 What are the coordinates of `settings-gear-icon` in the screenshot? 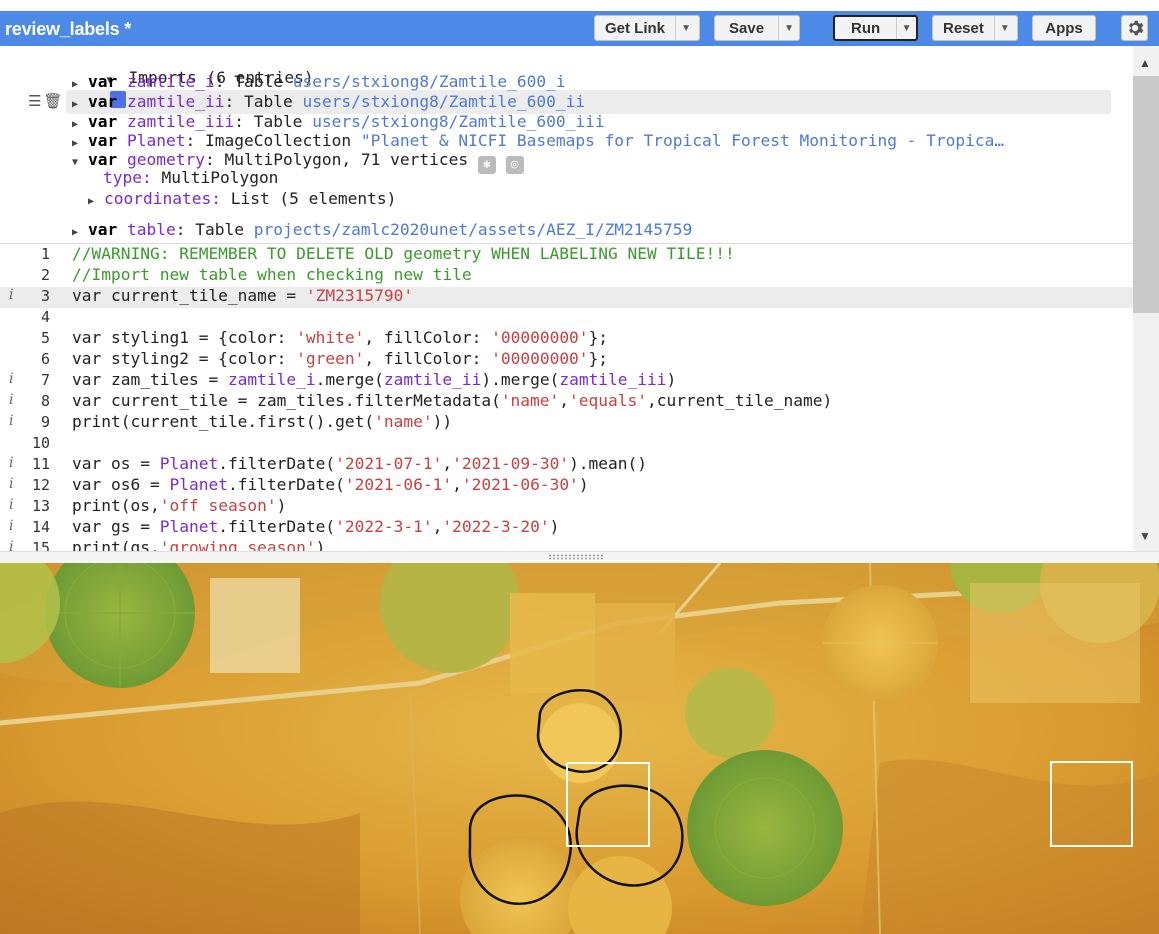 It's located at (1134, 28).